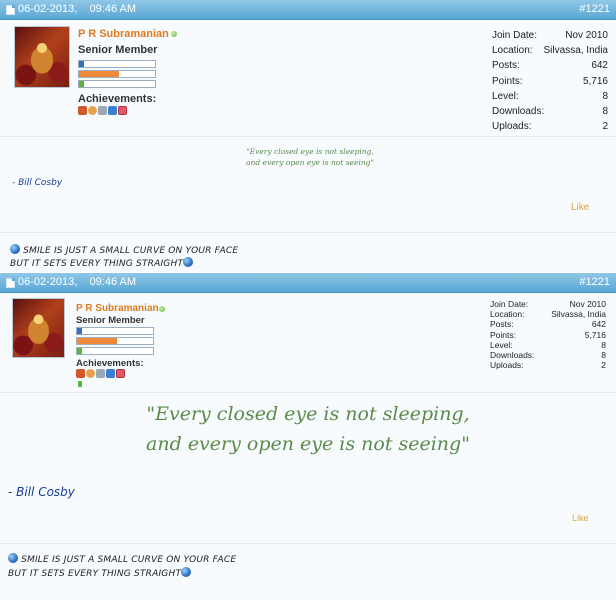 This screenshot has height=600, width=616. Describe the element at coordinates (80, 384) in the screenshot. I see `level-indicator-icon` at that location.